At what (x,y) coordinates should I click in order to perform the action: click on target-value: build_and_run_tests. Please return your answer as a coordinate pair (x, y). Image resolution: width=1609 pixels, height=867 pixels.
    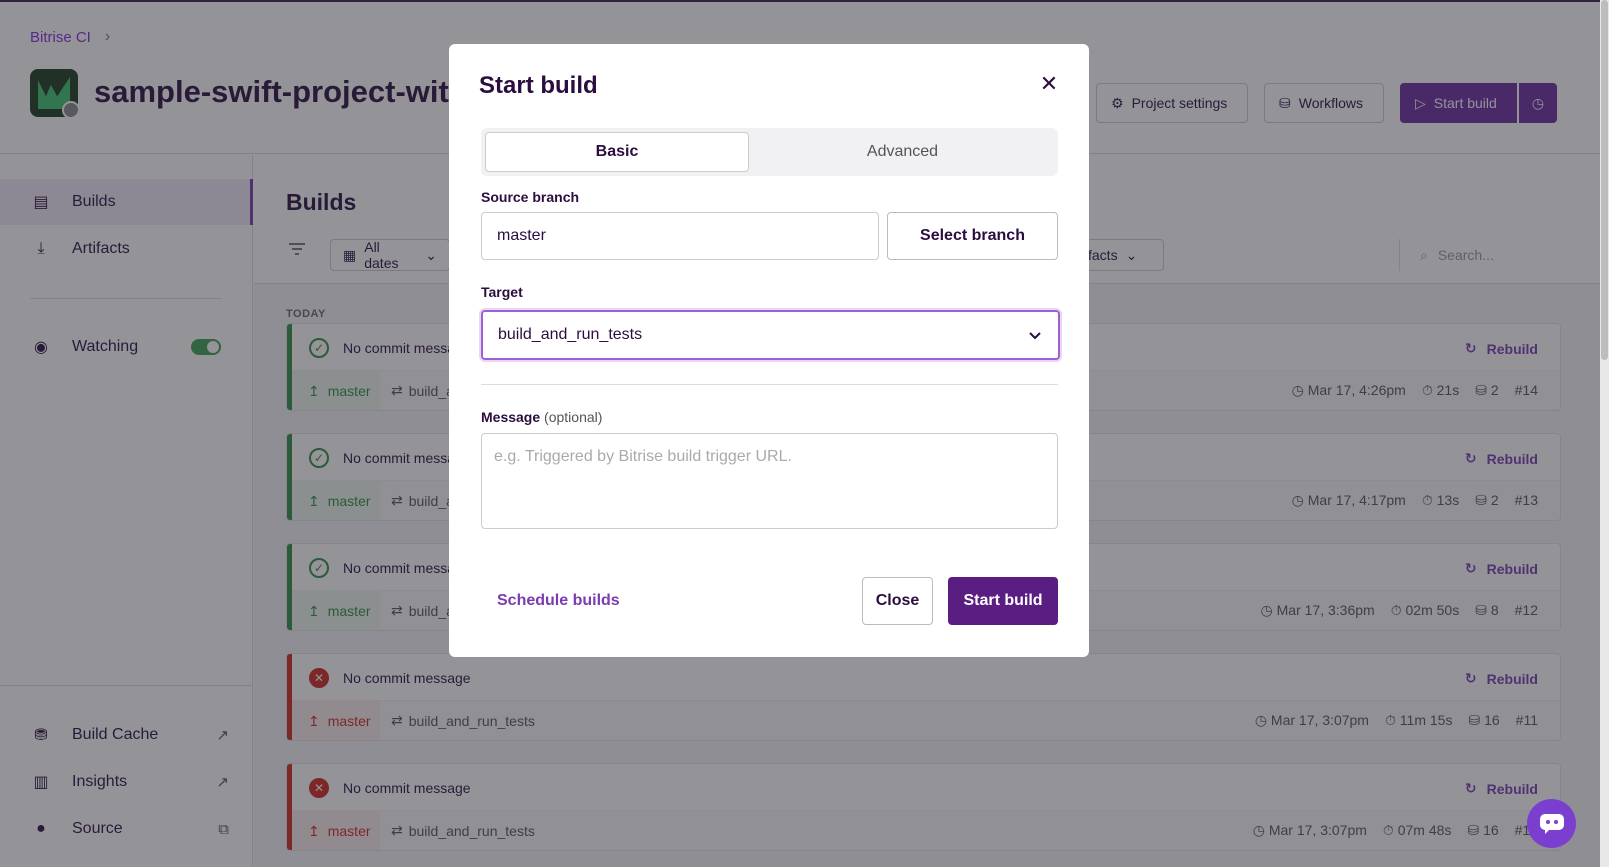
    Looking at the image, I should click on (570, 334).